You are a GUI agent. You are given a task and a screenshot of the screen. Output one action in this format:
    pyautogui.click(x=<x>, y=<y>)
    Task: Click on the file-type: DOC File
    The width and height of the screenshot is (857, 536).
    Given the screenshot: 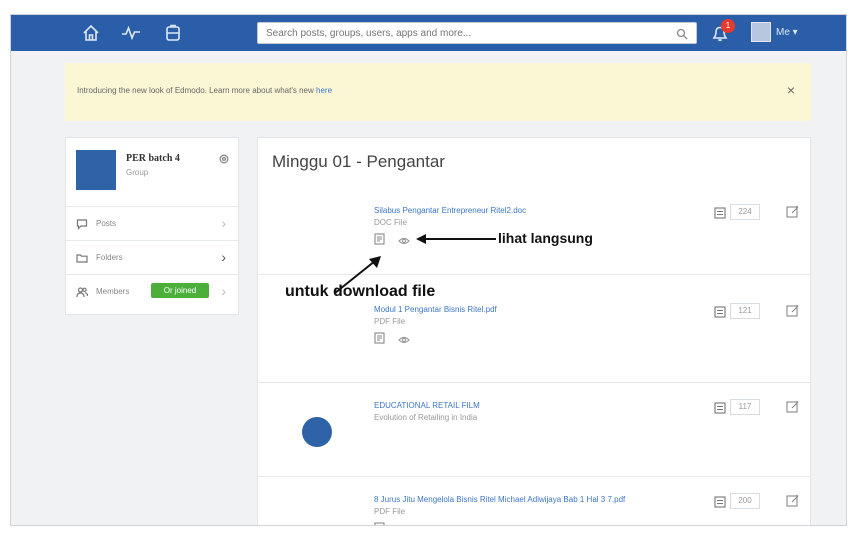 What is the action you would take?
    pyautogui.click(x=390, y=222)
    